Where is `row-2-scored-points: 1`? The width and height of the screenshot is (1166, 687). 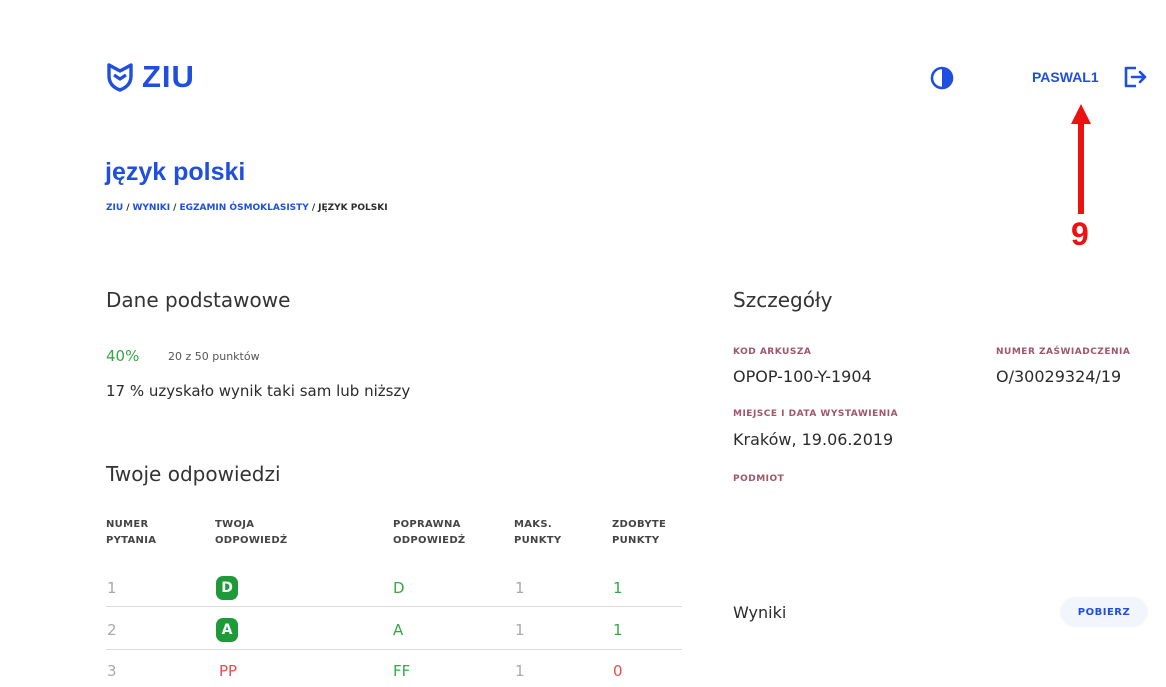
row-2-scored-points: 1 is located at coordinates (618, 630).